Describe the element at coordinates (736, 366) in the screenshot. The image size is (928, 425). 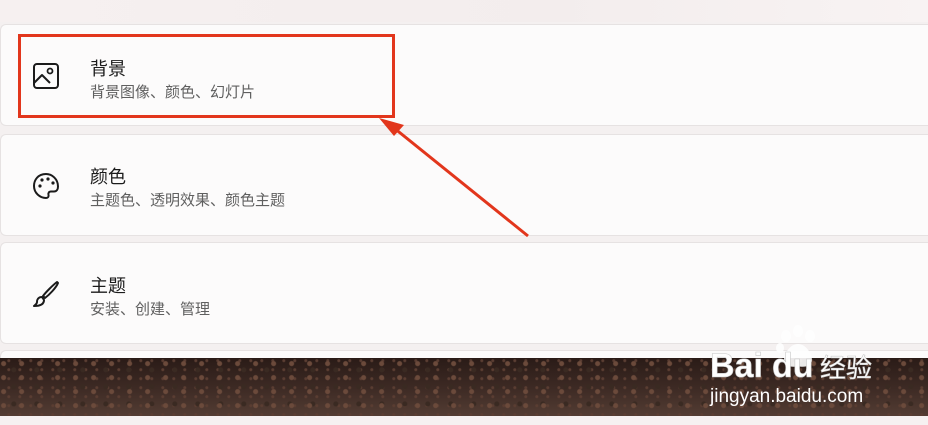
I see `watermark-brand: Bai` at that location.